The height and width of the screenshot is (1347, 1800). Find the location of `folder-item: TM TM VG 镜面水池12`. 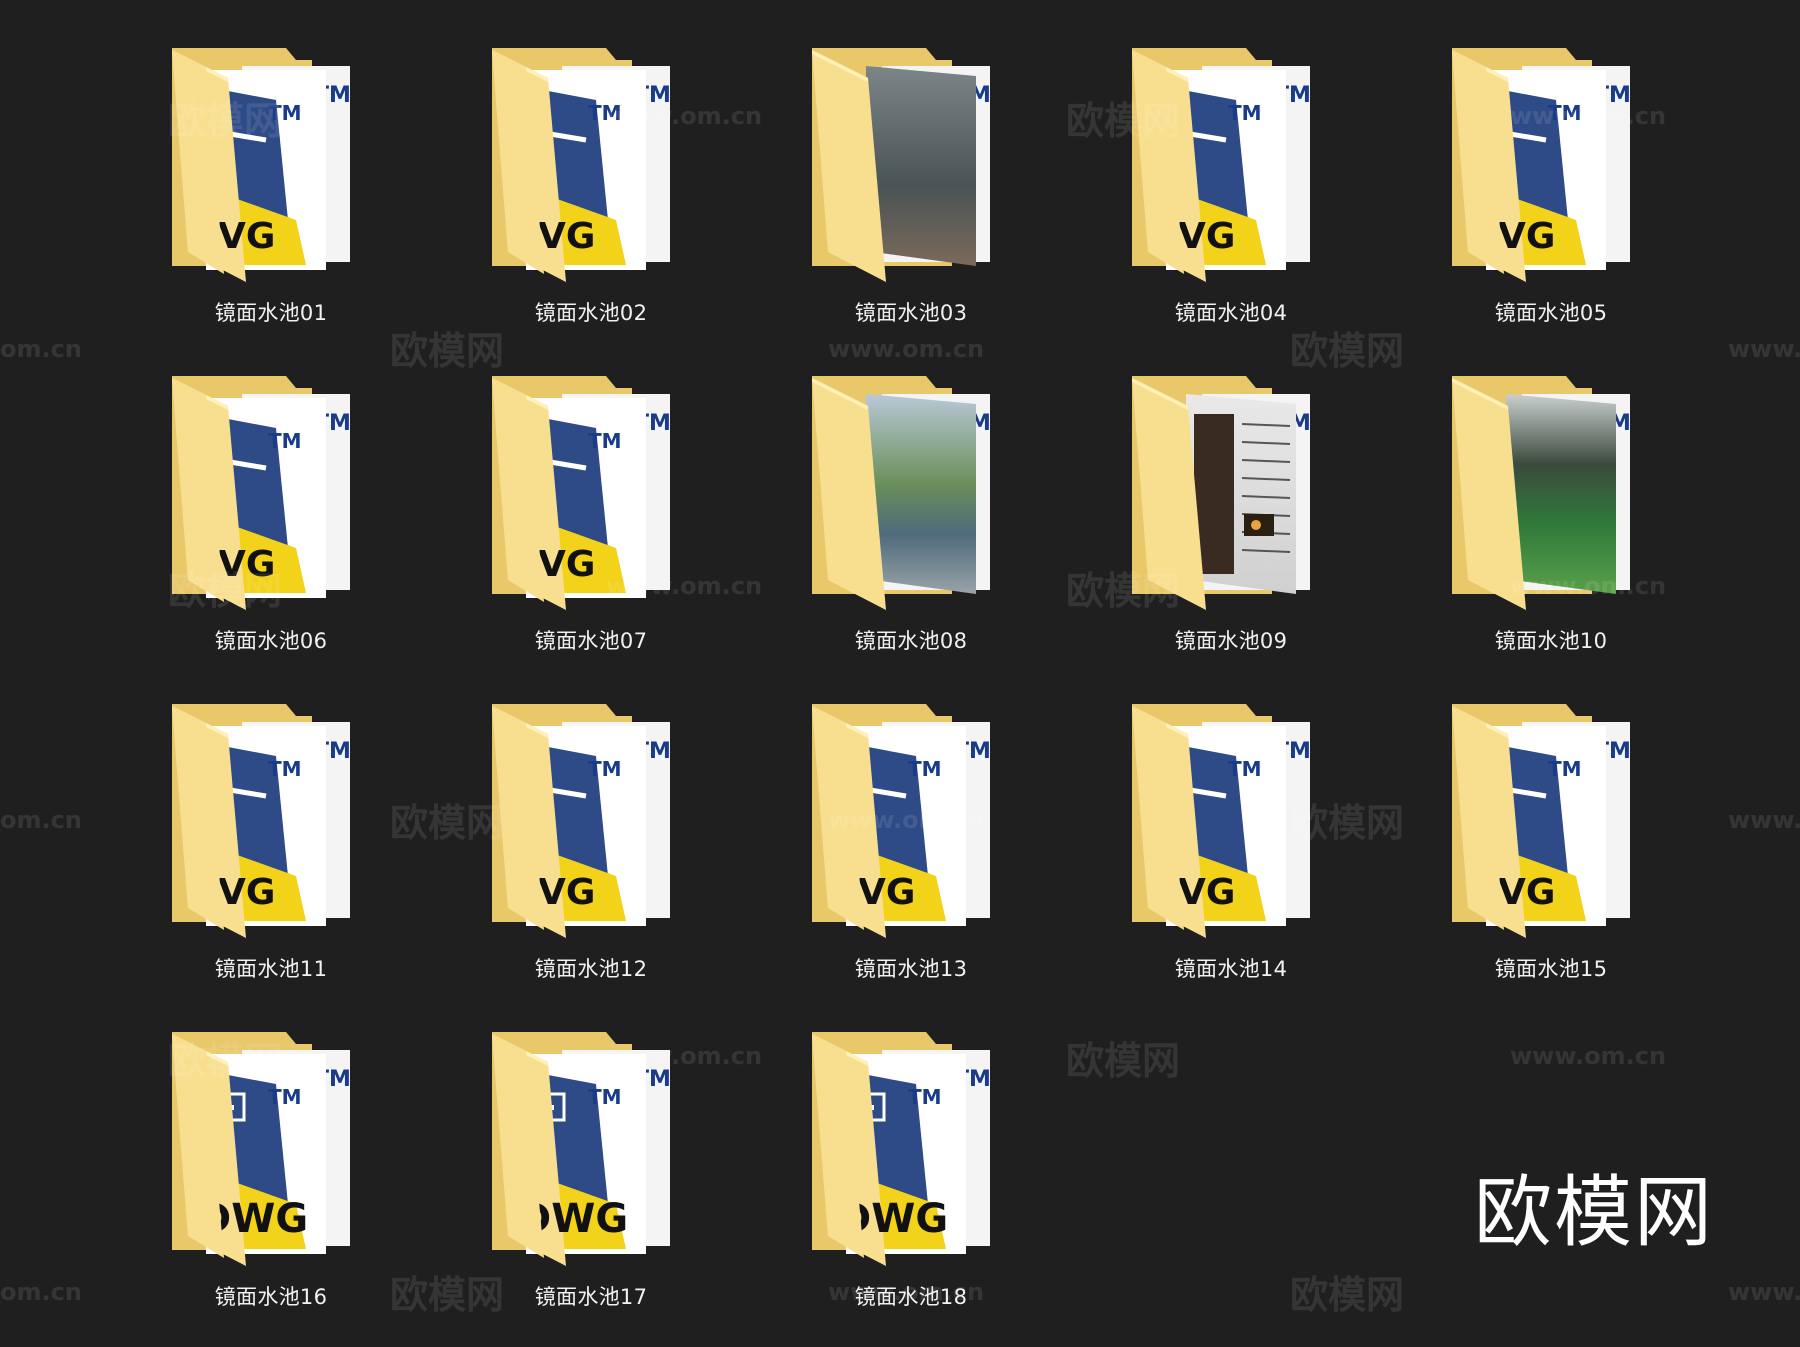

folder-item: TM TM VG 镜面水池12 is located at coordinates (591, 848).